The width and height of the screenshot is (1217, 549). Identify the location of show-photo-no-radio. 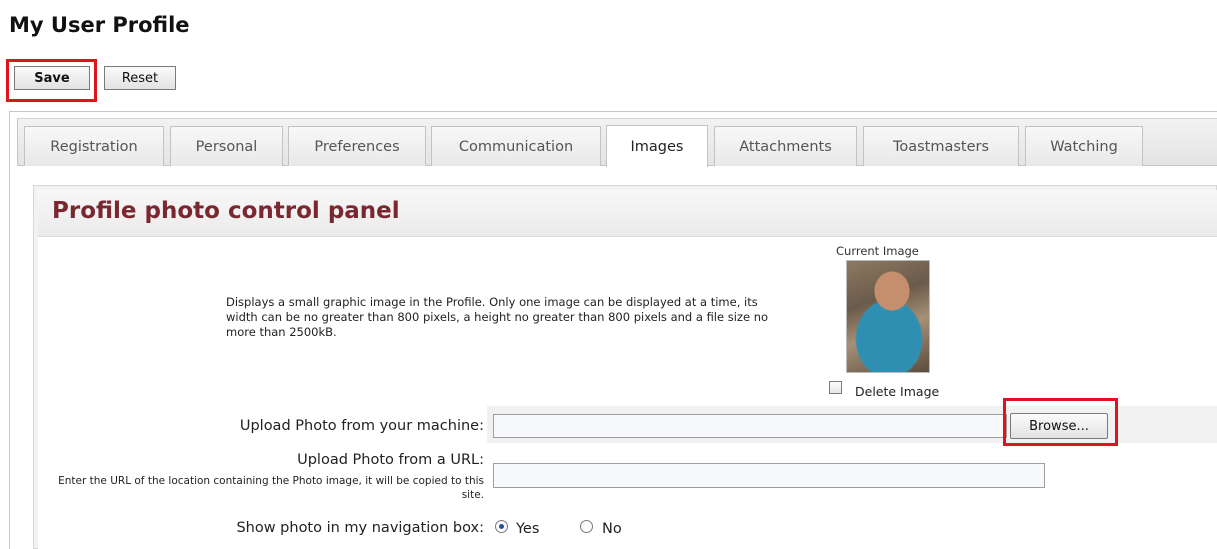
(586, 526).